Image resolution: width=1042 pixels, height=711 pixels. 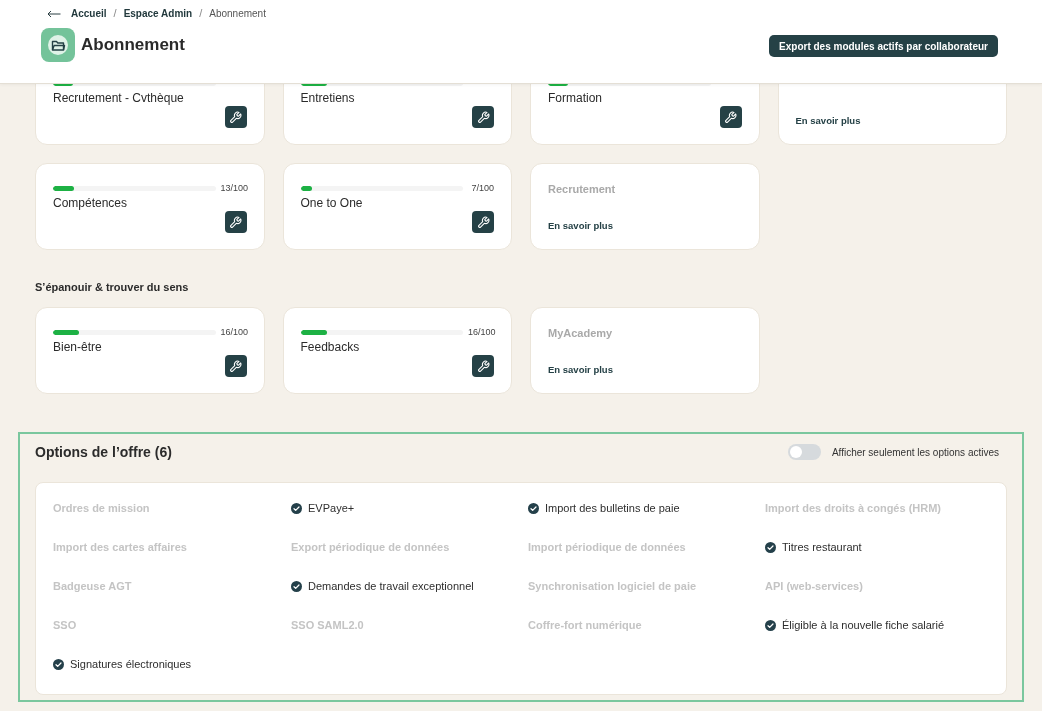 I want to click on option-label: EVPaye+, so click(x=331, y=508).